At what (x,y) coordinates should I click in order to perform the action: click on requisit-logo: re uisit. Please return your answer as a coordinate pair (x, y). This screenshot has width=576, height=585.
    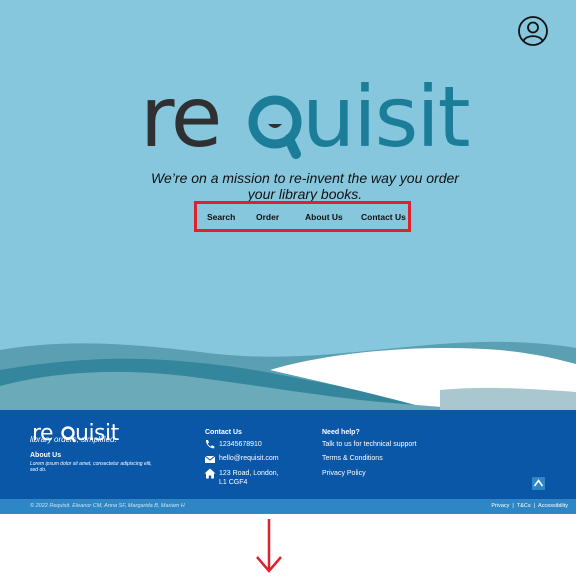
    Looking at the image, I should click on (305, 117).